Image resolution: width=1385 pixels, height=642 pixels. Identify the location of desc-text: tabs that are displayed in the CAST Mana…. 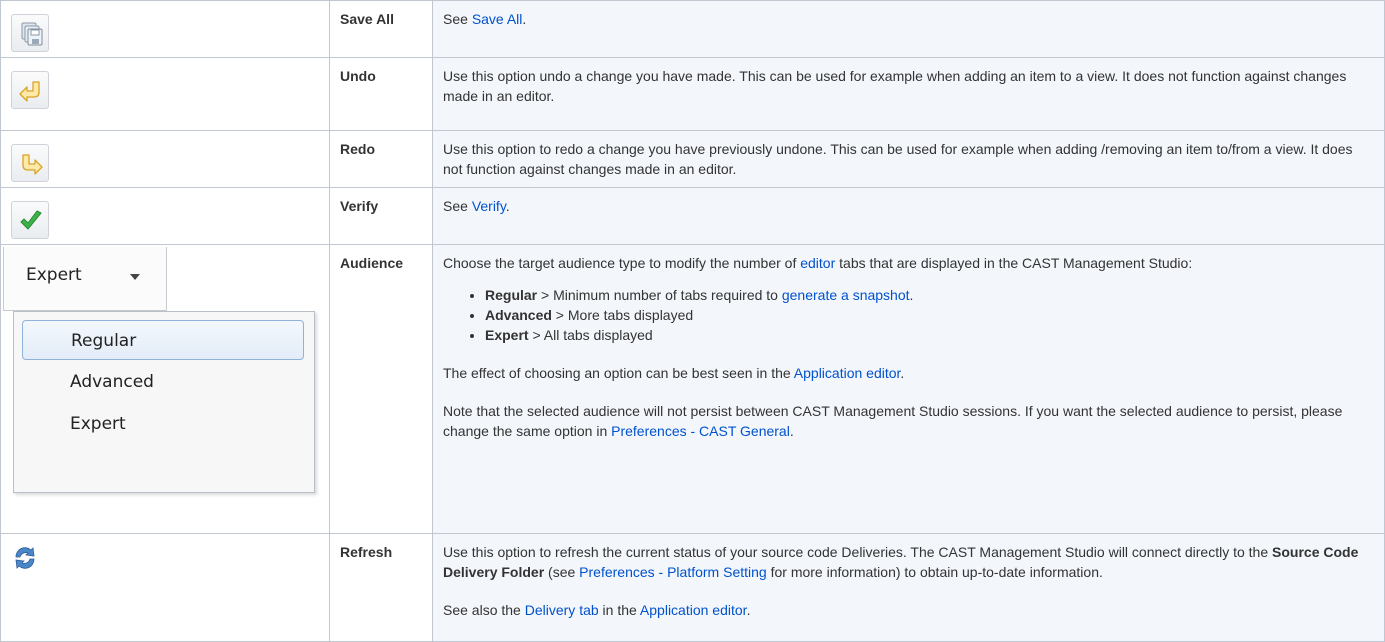
(1014, 263).